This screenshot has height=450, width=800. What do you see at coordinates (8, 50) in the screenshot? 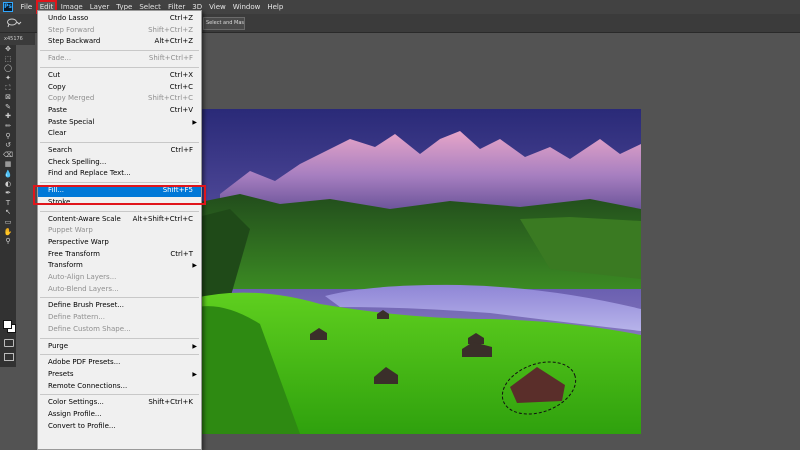
I see `move-tool-icon: ✥` at bounding box center [8, 50].